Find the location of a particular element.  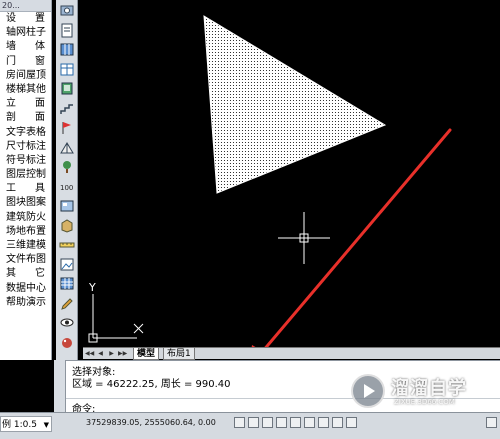

menu-item: 文字表格 is located at coordinates (25, 133).